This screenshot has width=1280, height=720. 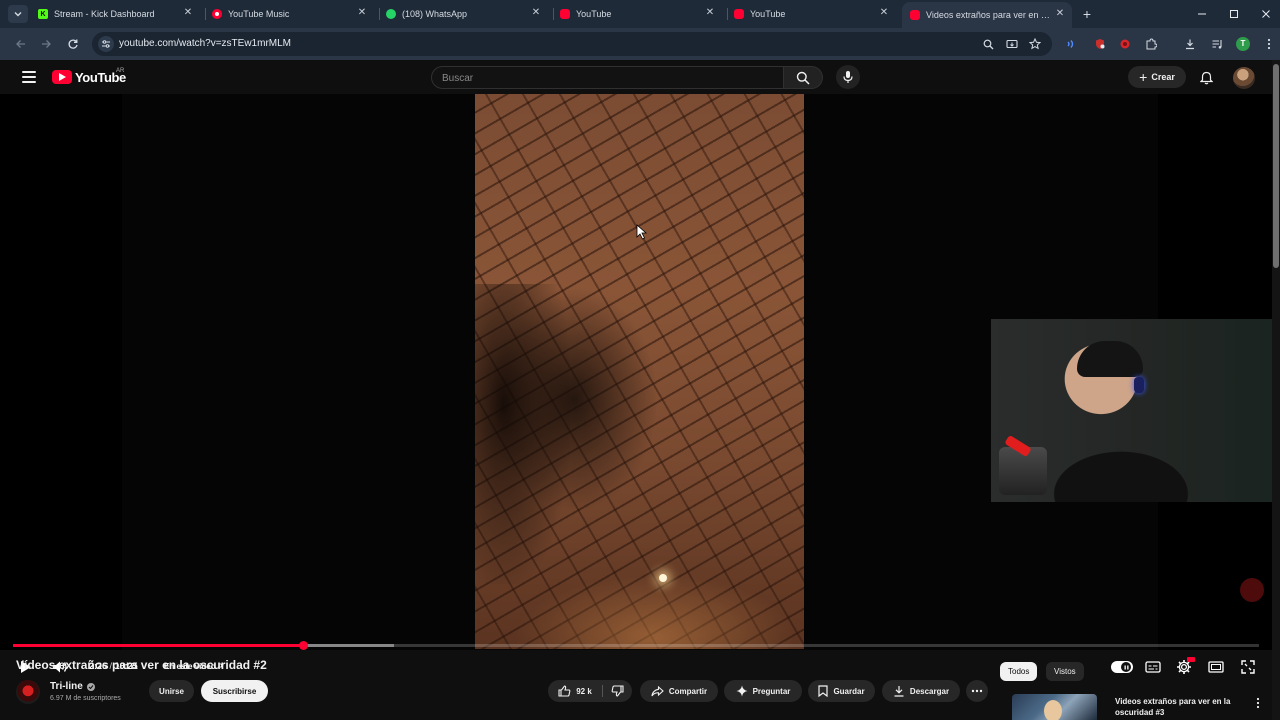 I want to click on subscribe-button: Suscribirse, so click(x=234, y=691).